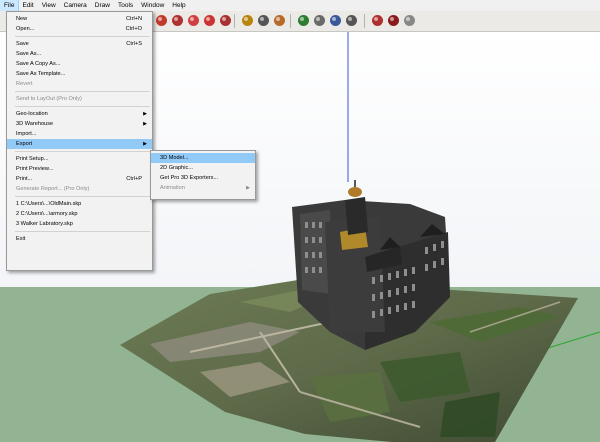 The height and width of the screenshot is (442, 600). What do you see at coordinates (49, 204) in the screenshot?
I see `menu-item-label: 1 C:\Users\...\OldMain.skp` at bounding box center [49, 204].